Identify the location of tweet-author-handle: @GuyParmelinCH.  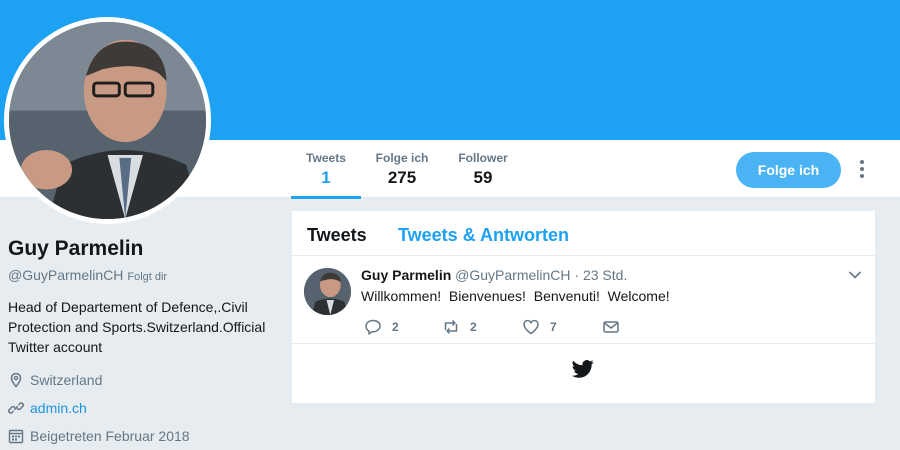
(512, 275).